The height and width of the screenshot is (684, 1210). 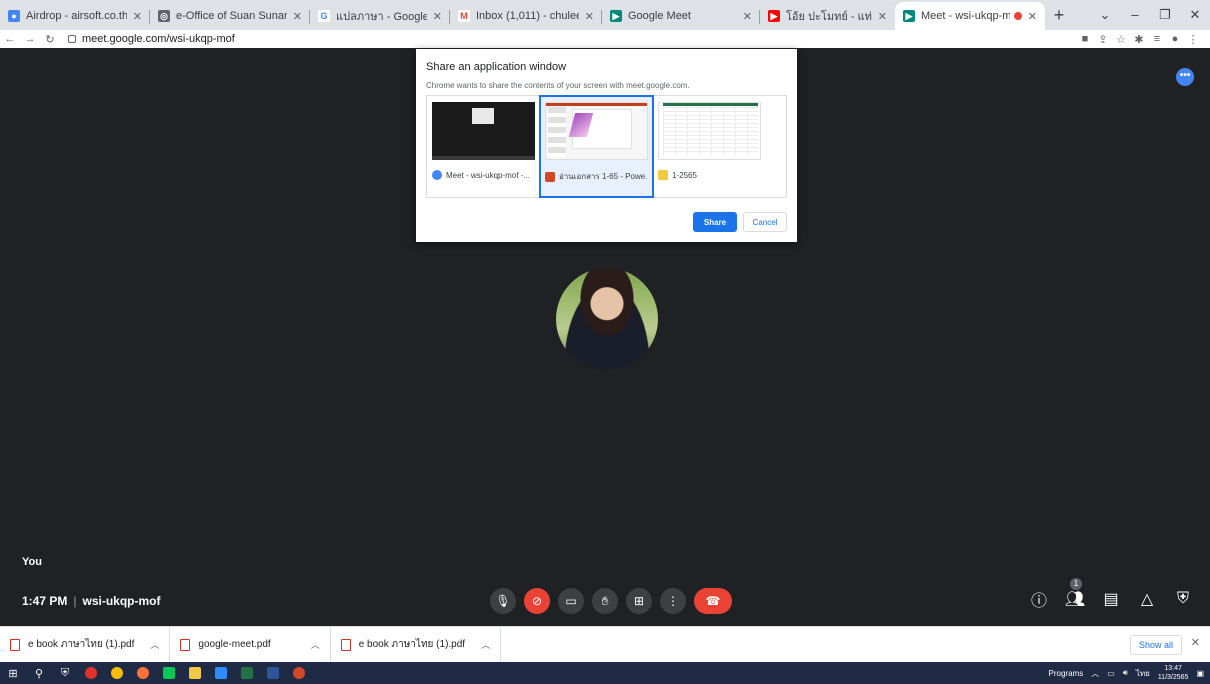 What do you see at coordinates (1147, 599) in the screenshot?
I see `activities-icon: △` at bounding box center [1147, 599].